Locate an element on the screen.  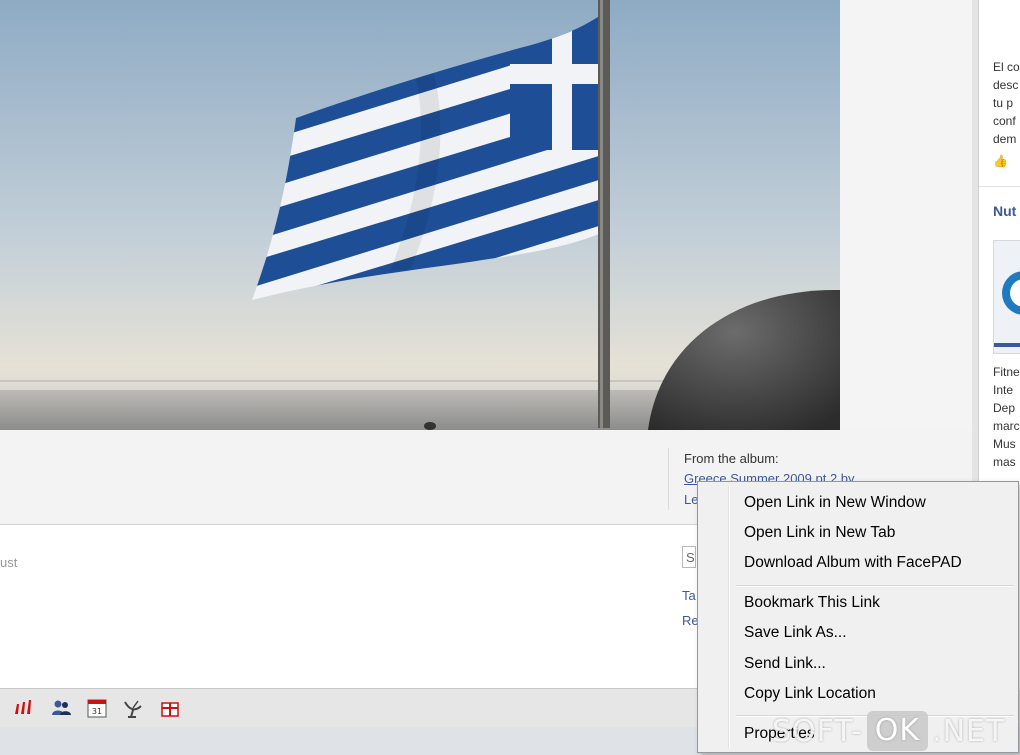
sidebar-ad-text-line: desc is located at coordinates (1006, 85).